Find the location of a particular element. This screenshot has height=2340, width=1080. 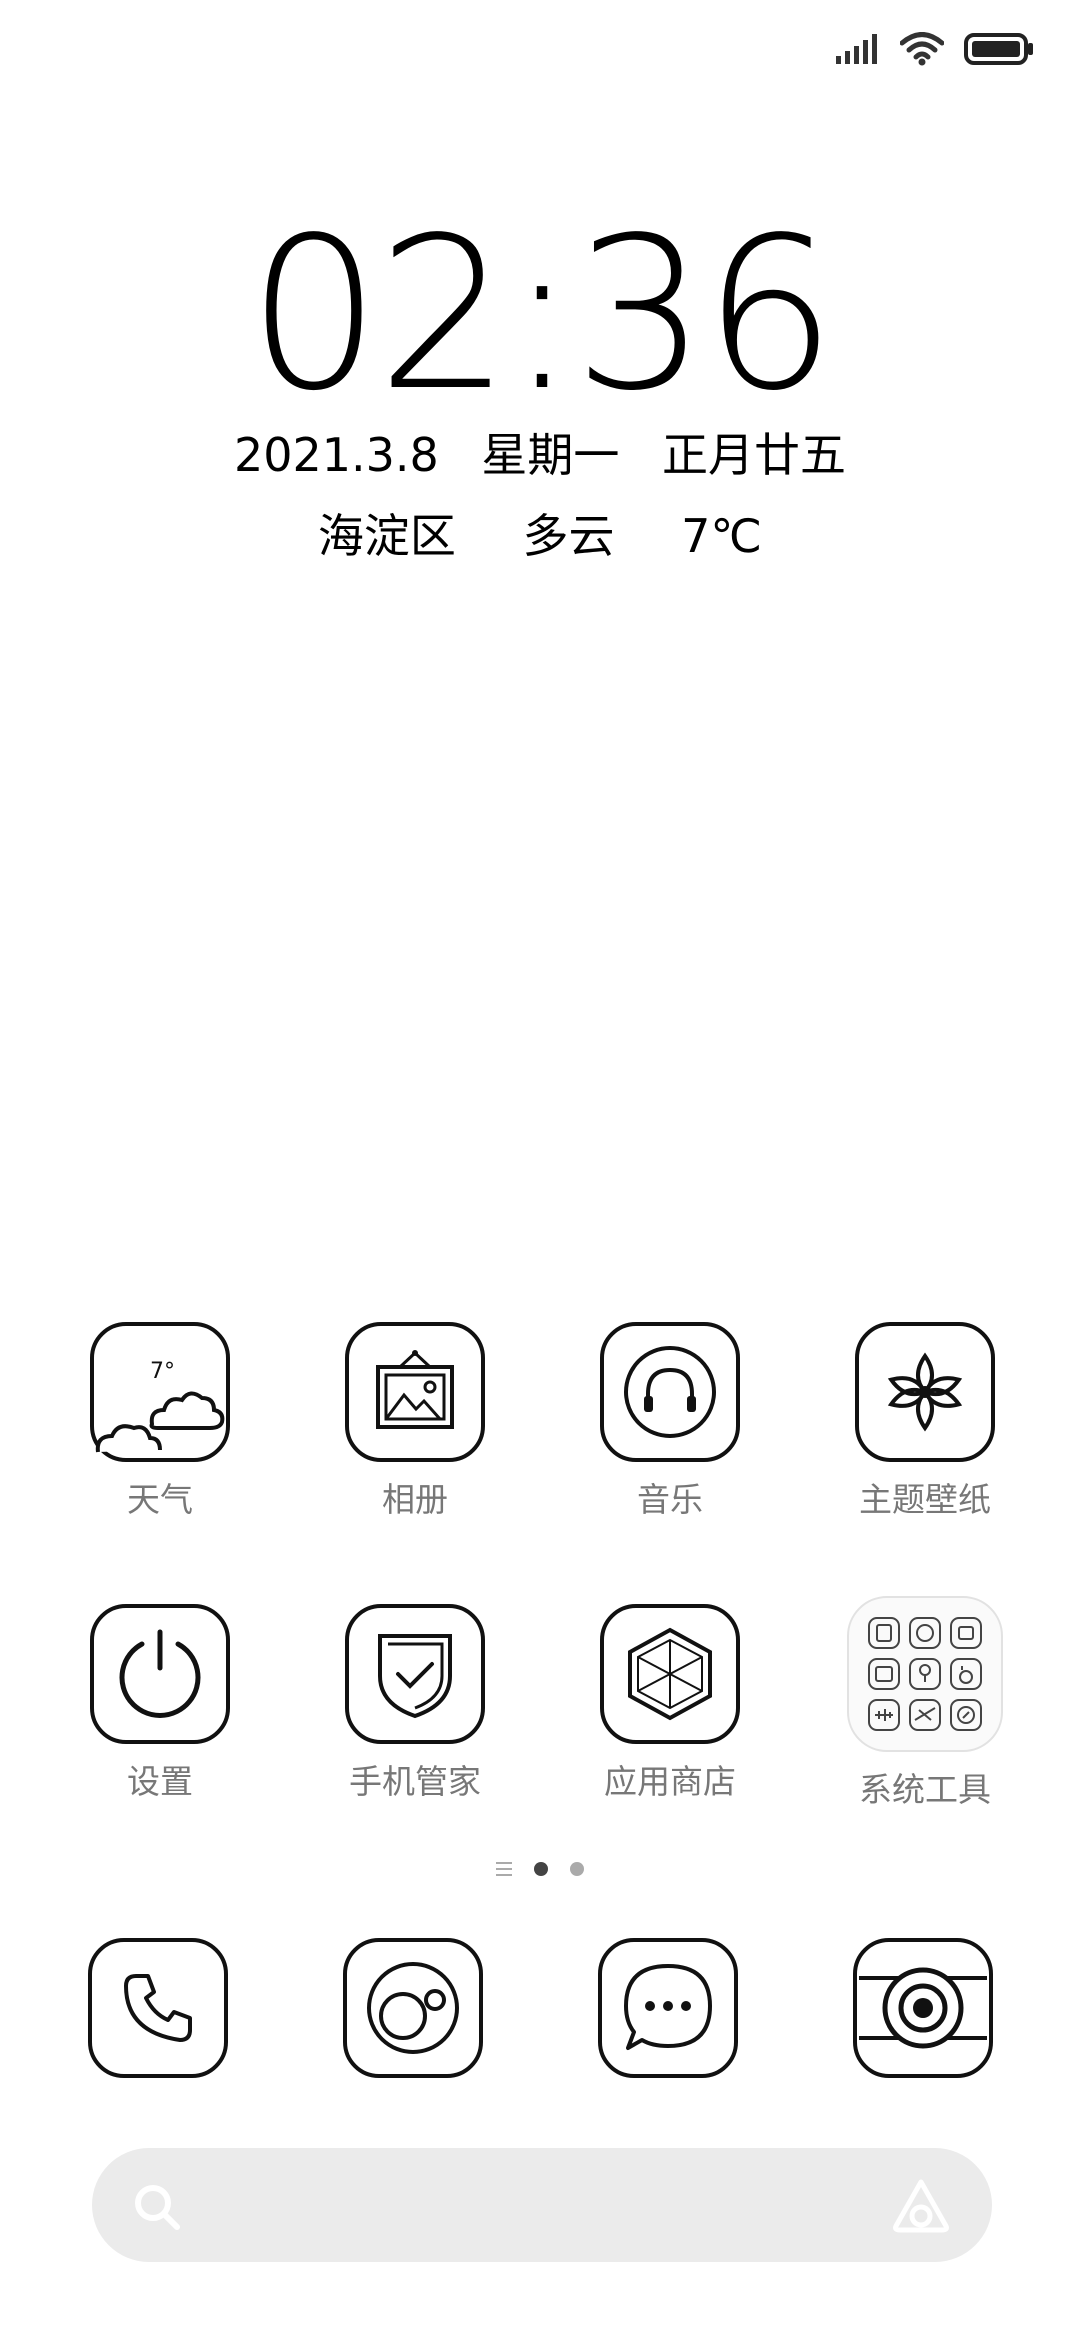

gallery-tile is located at coordinates (415, 1392).